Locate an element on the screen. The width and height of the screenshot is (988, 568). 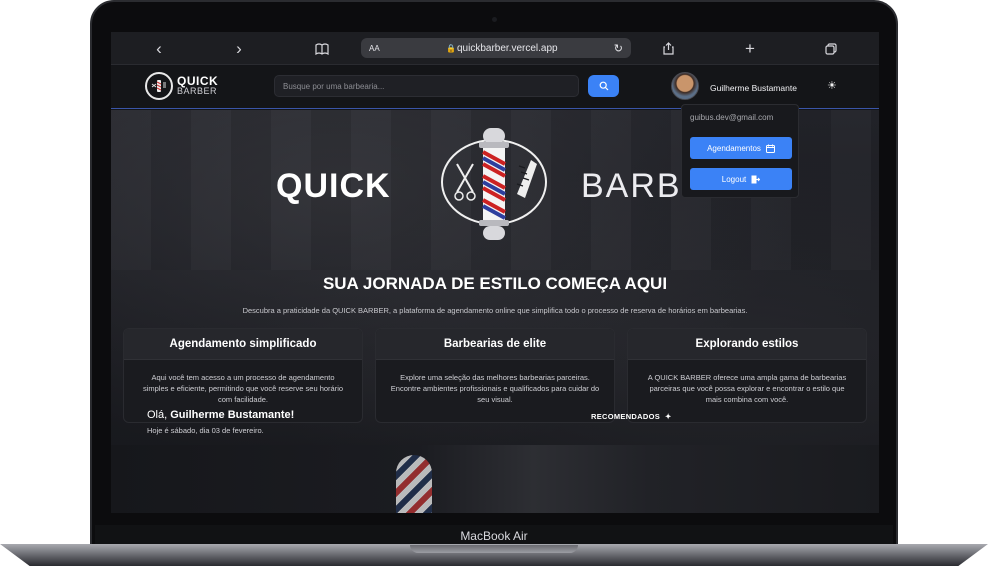
logo-text-quick: QUICK is located at coordinates (198, 81).